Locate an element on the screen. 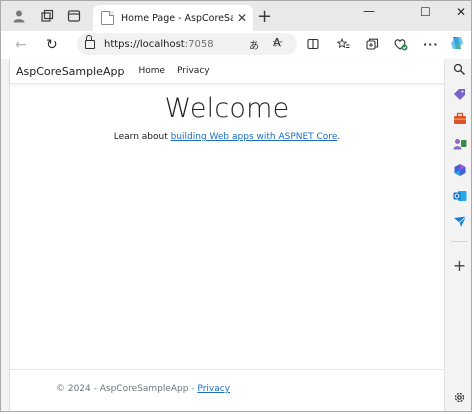 The image size is (474, 414). site-brand-link: AspCoreSampleApp is located at coordinates (70, 71).